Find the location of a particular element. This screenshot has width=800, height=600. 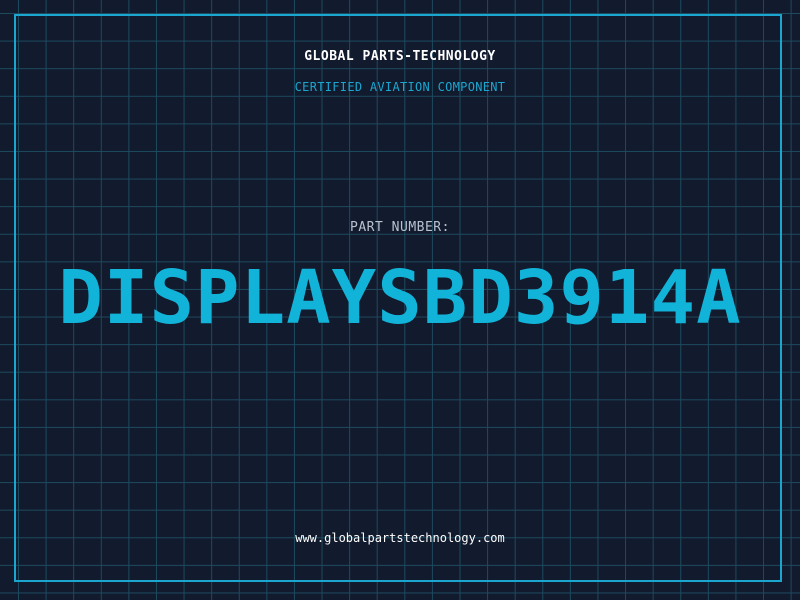

part-number-value: DISPLAYSBD3914A is located at coordinates (400, 298).